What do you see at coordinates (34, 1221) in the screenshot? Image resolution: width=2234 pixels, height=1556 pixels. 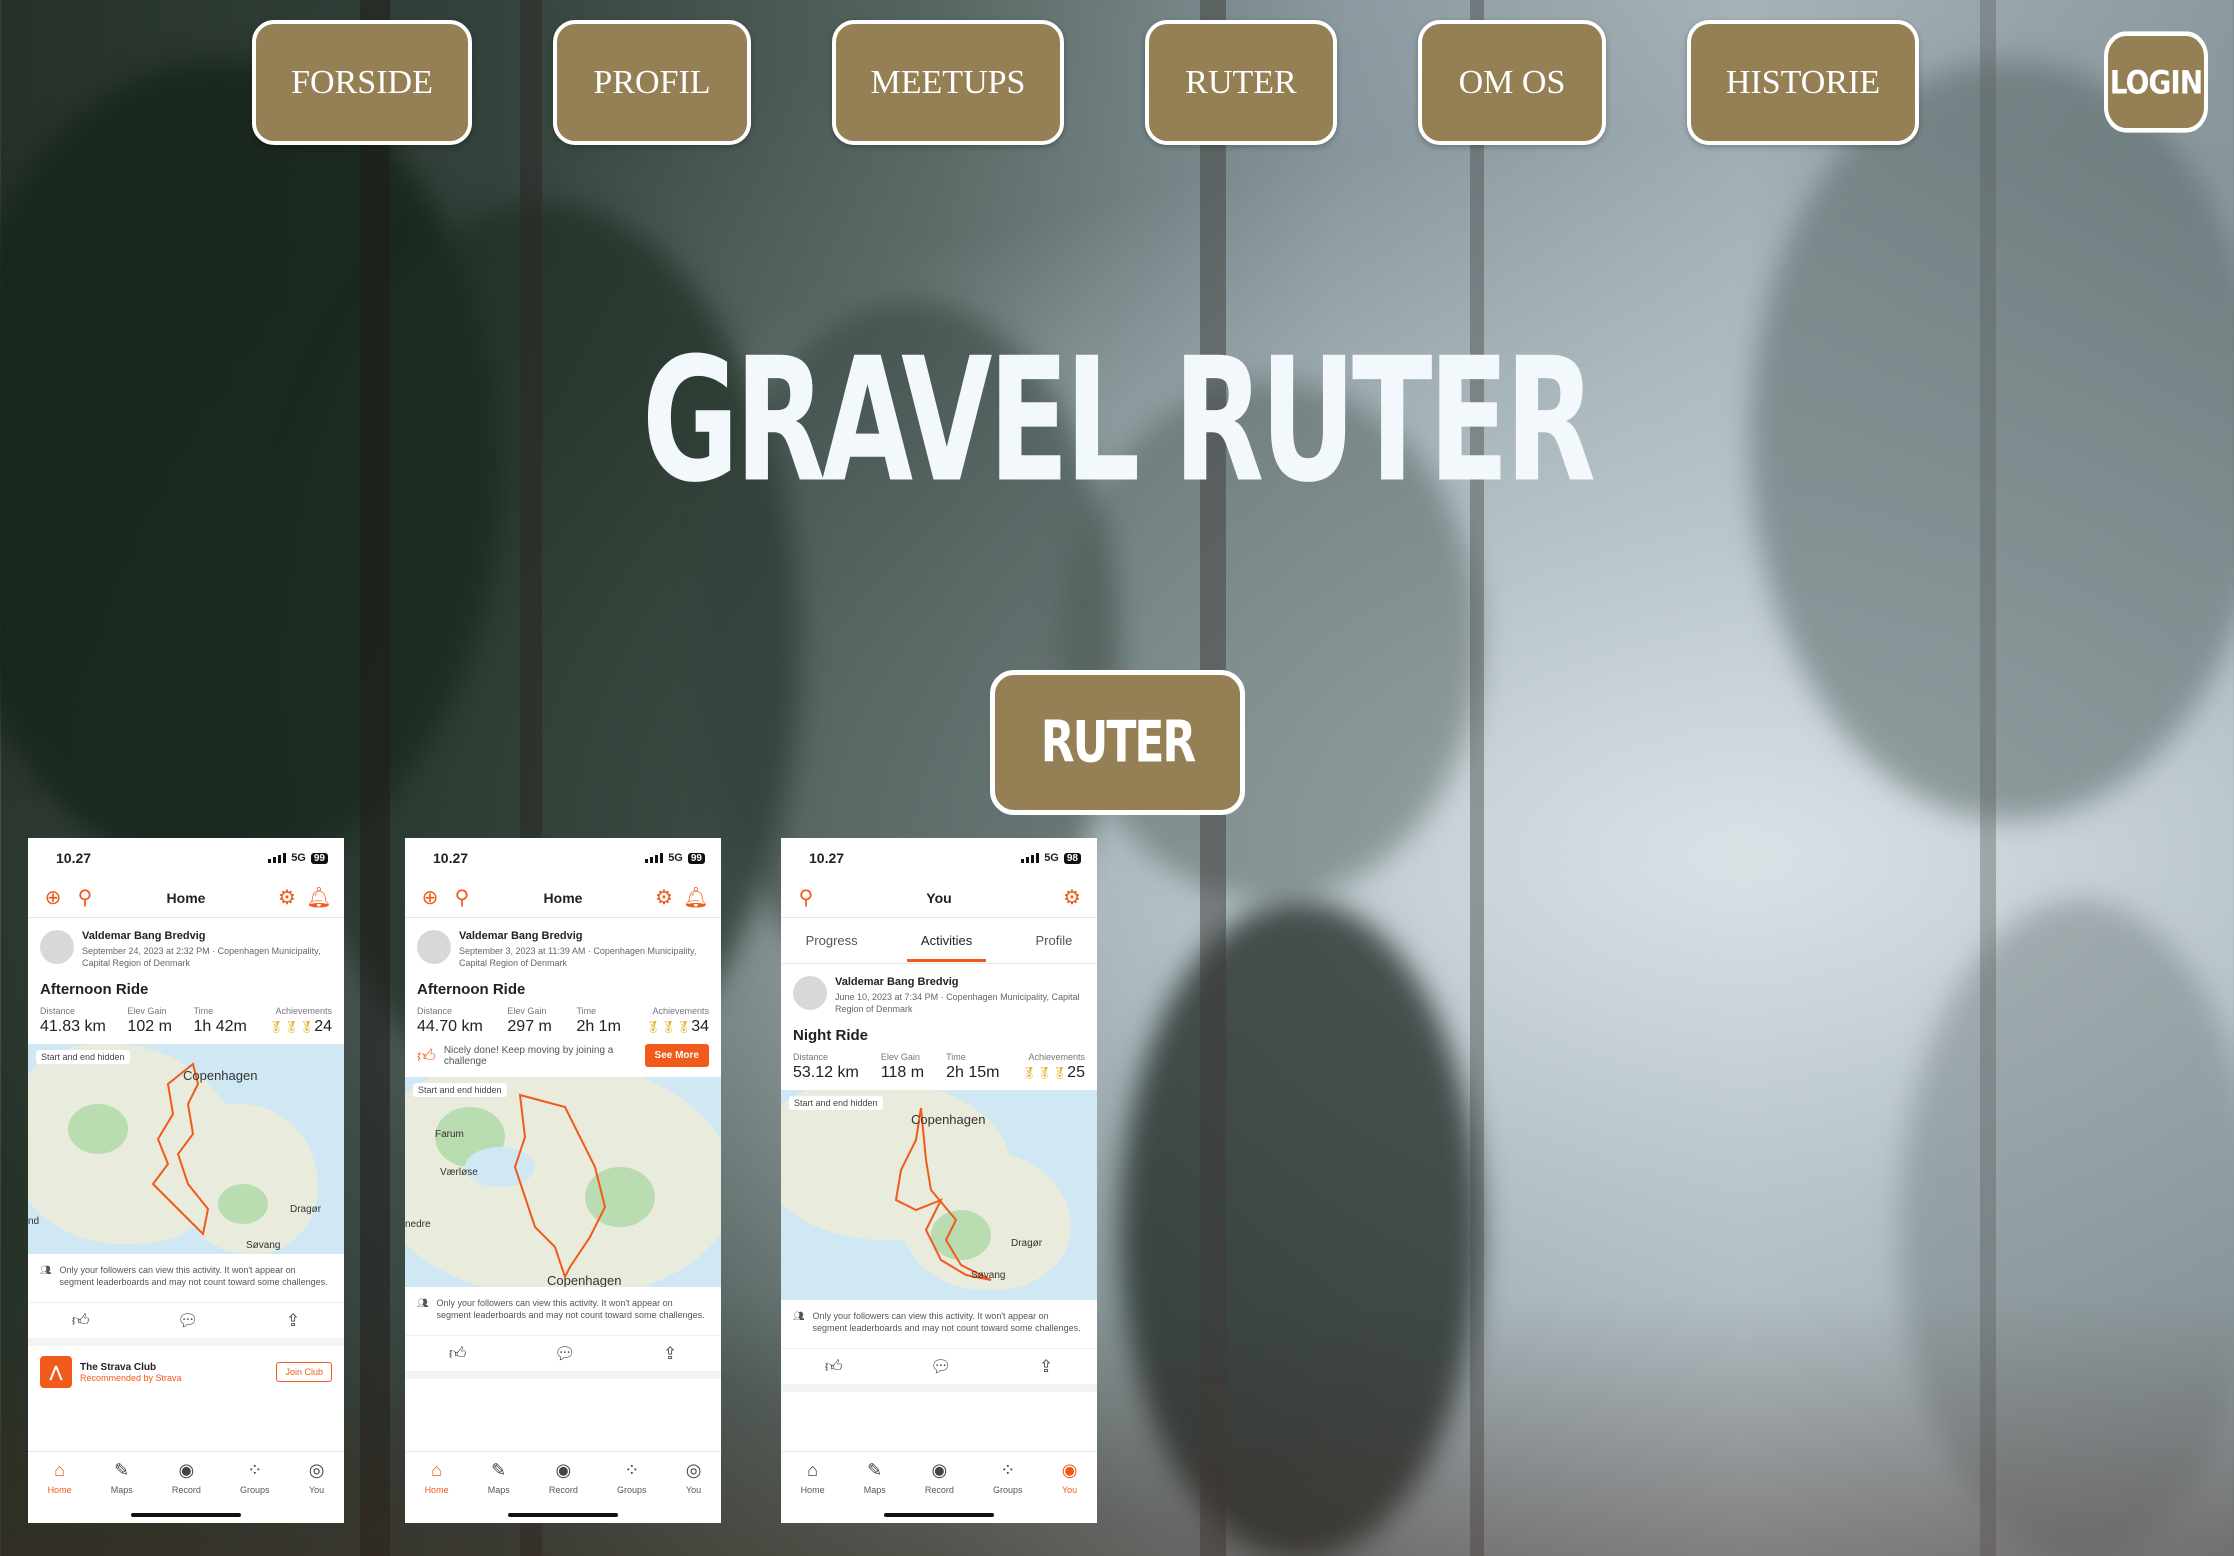 I see `map-label: nd` at bounding box center [34, 1221].